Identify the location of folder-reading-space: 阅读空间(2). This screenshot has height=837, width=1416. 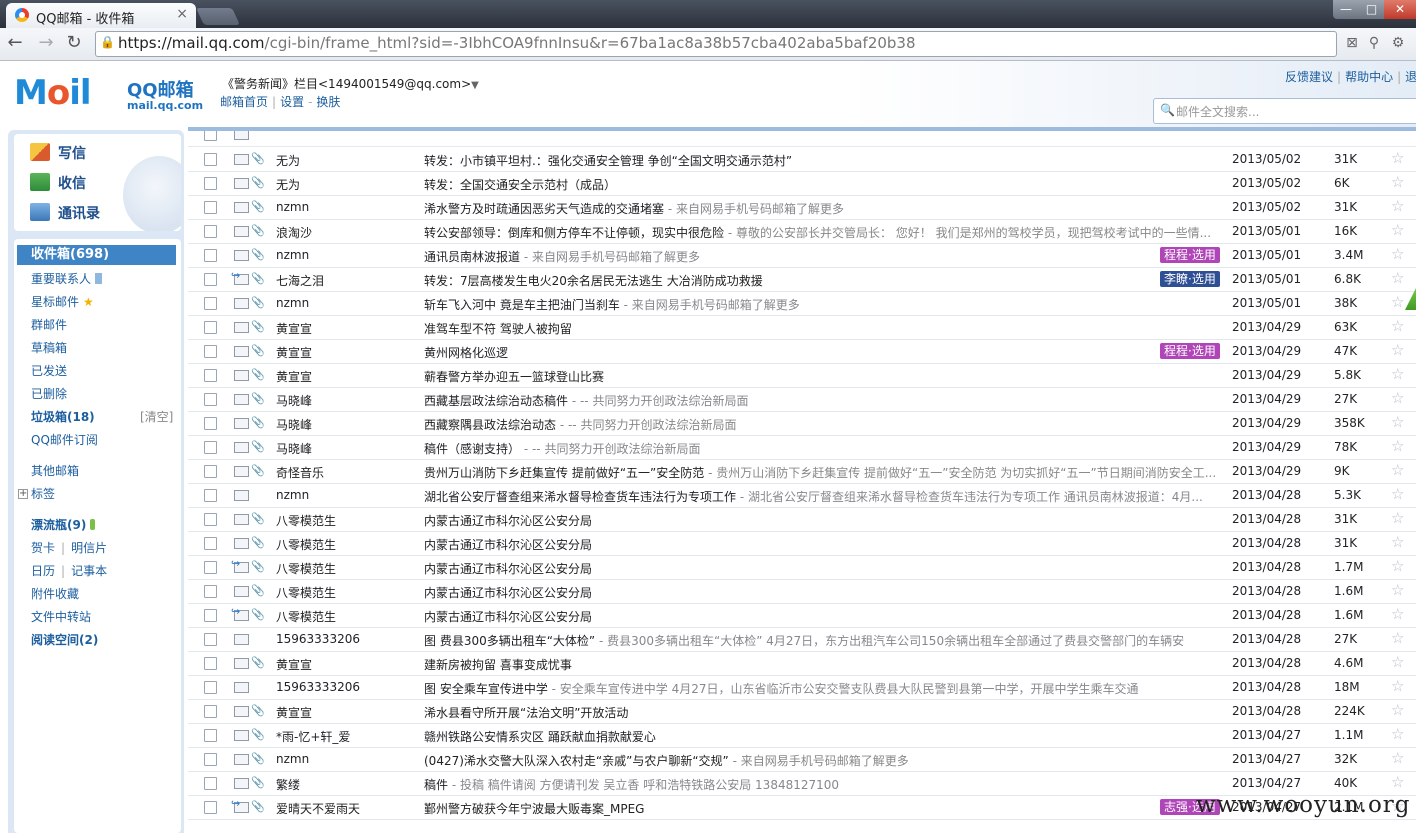
(64, 639).